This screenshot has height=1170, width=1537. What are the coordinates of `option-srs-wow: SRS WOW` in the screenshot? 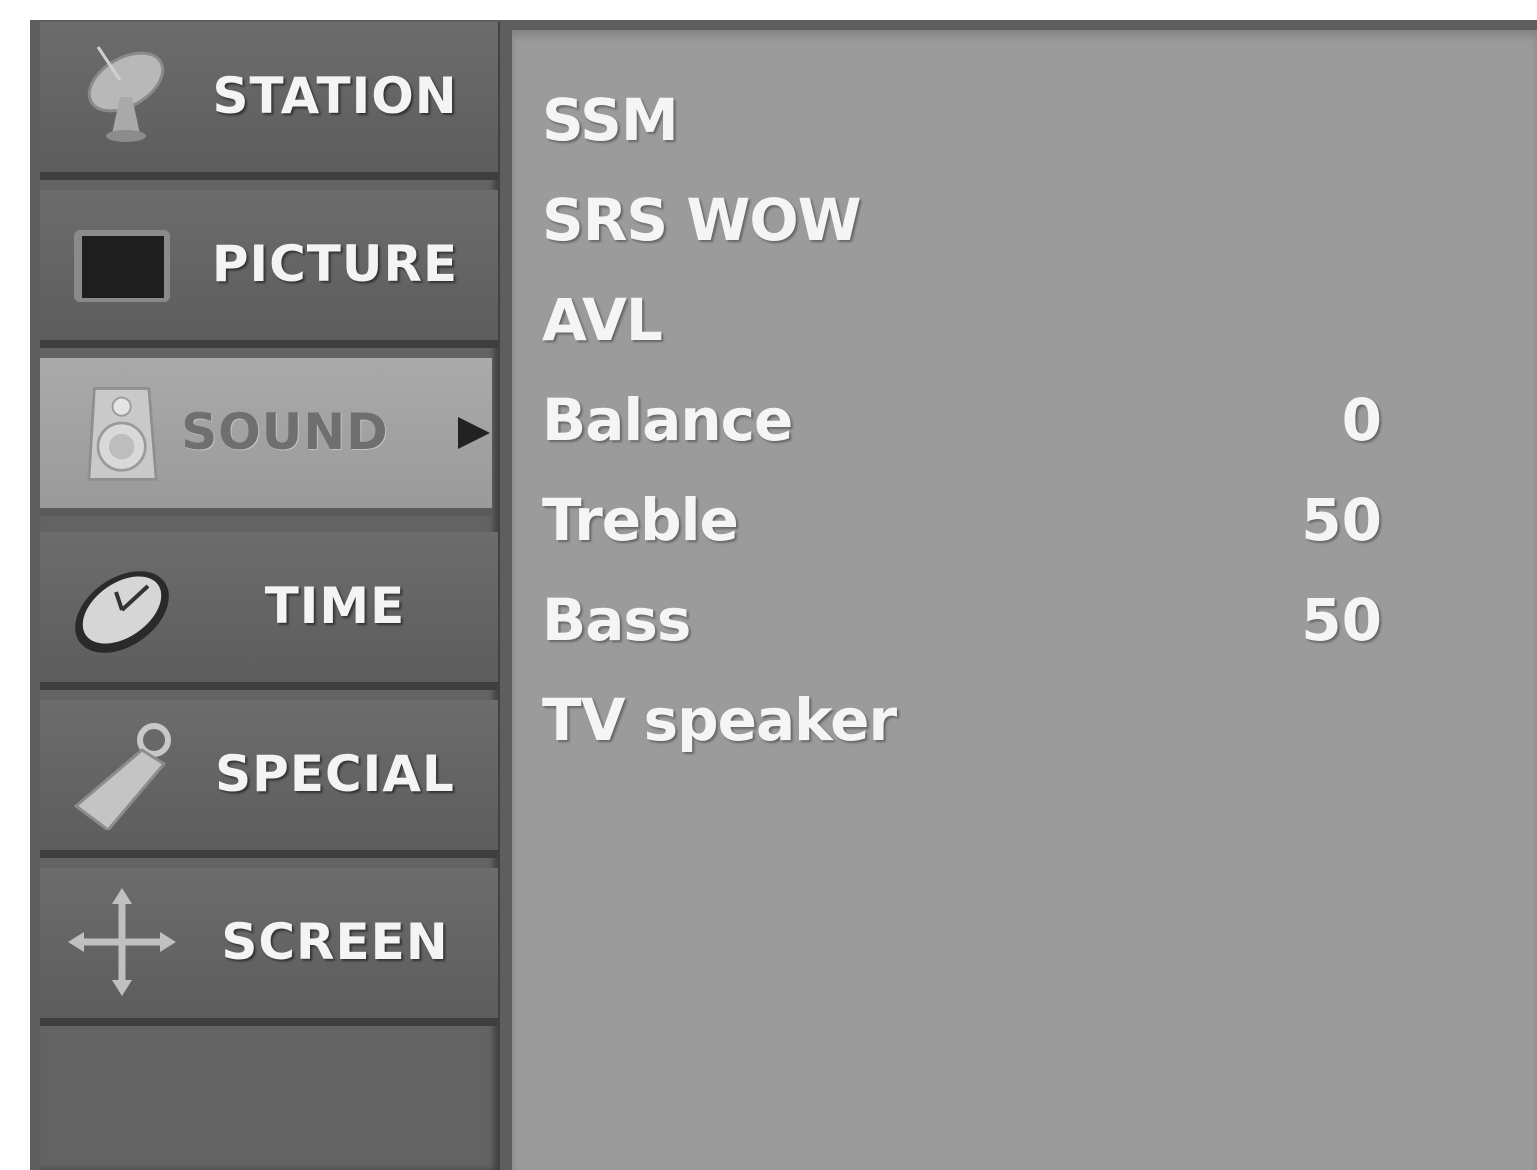 It's located at (962, 220).